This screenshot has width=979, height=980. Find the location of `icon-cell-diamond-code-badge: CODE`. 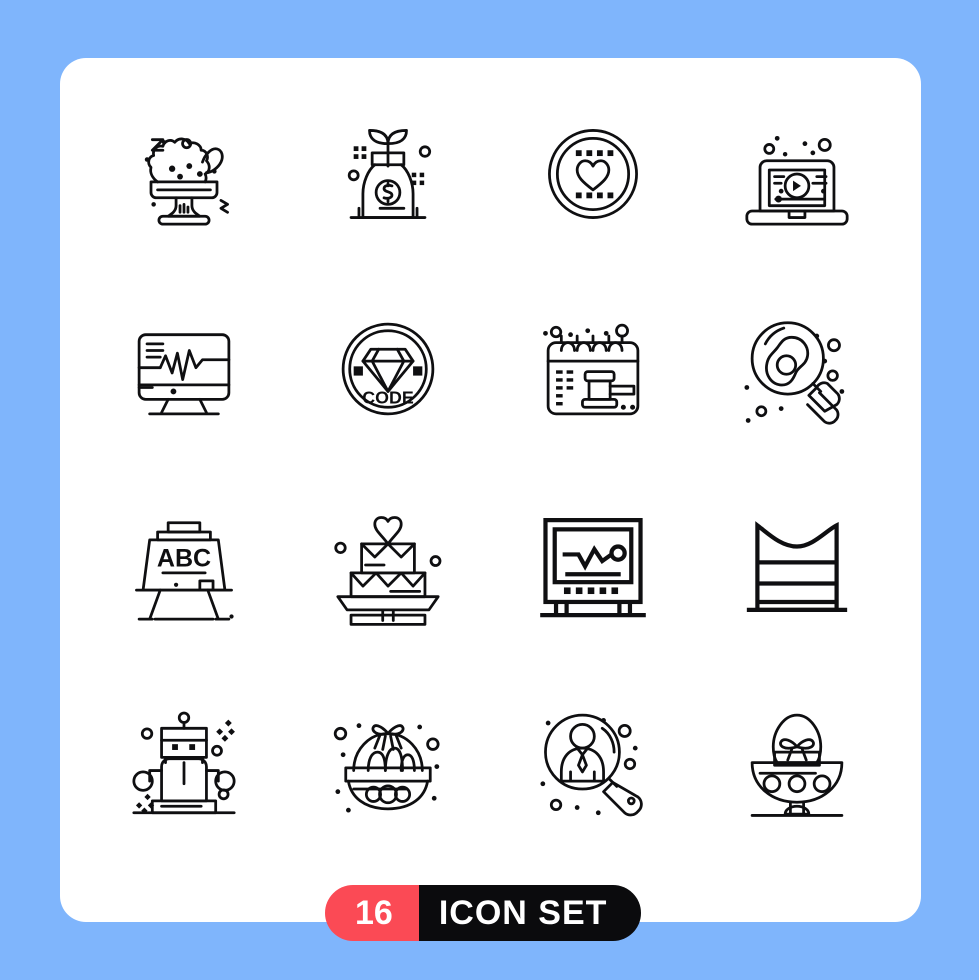

icon-cell-diamond-code-badge: CODE is located at coordinates (388, 370).